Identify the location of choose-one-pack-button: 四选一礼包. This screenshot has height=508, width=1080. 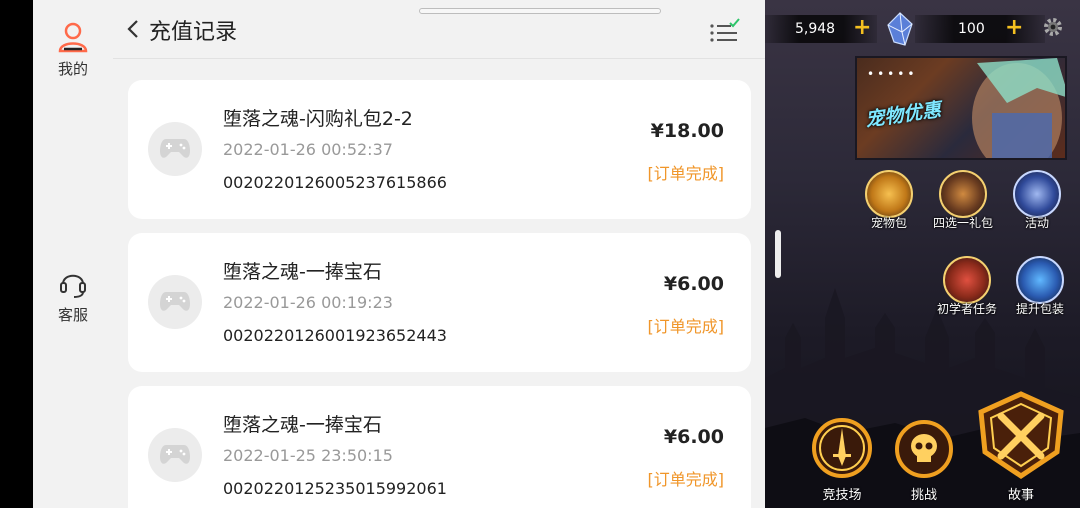
(963, 200).